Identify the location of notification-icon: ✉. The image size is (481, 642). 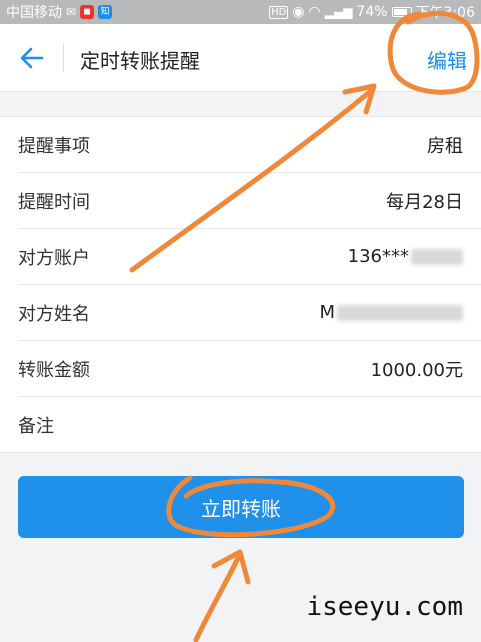
(71, 12).